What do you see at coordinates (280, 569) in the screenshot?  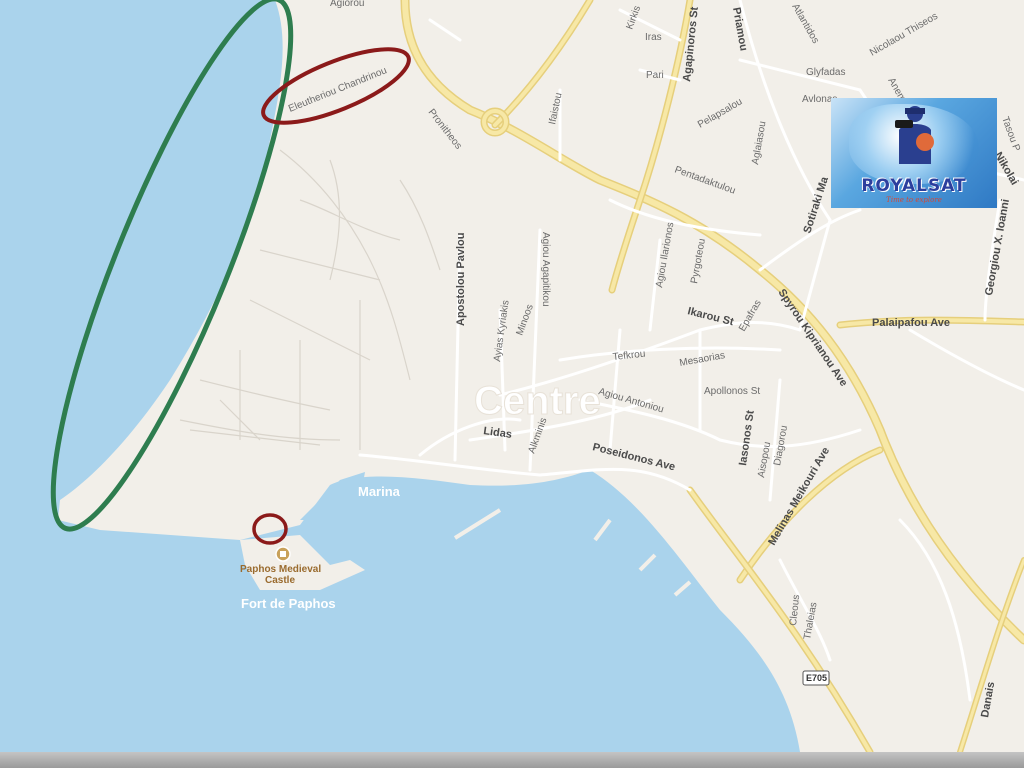 I see `castle-label-line1: Paphos Medieval` at bounding box center [280, 569].